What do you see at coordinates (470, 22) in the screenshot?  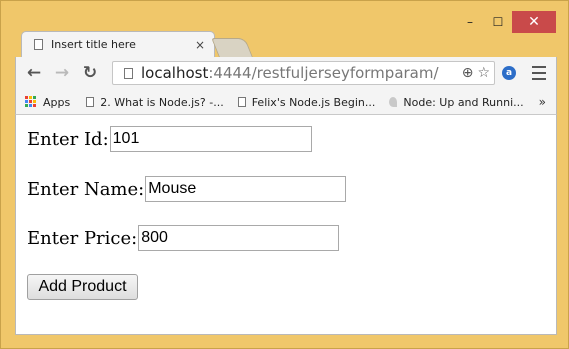 I see `minimize-button: –` at bounding box center [470, 22].